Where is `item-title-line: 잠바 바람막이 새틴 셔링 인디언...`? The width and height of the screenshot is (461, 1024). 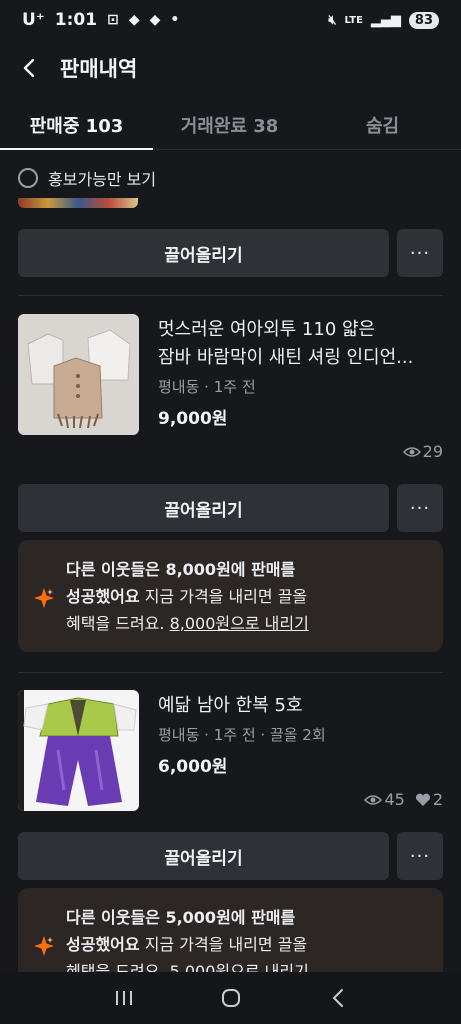
item-title-line: 잠바 바람막이 새틴 셔링 인디언... is located at coordinates (286, 357).